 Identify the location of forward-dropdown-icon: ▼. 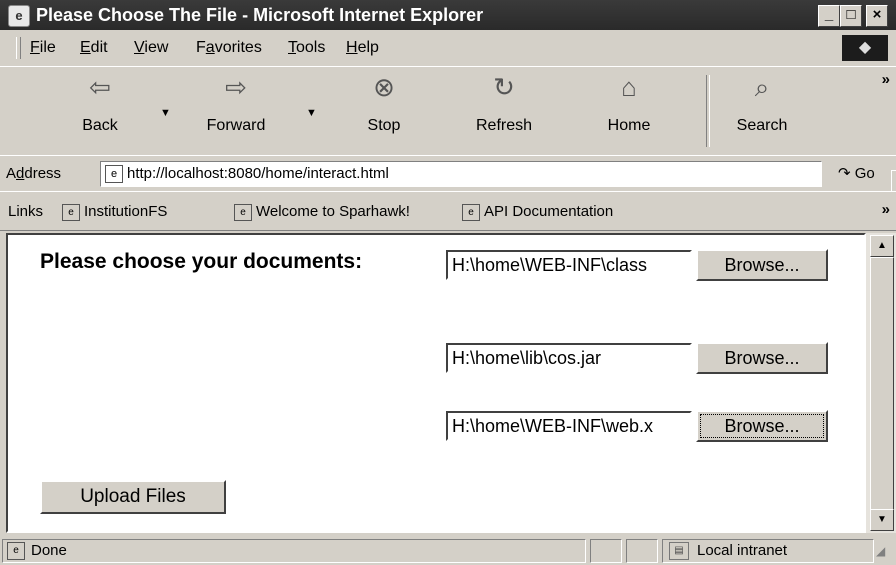
(311, 113).